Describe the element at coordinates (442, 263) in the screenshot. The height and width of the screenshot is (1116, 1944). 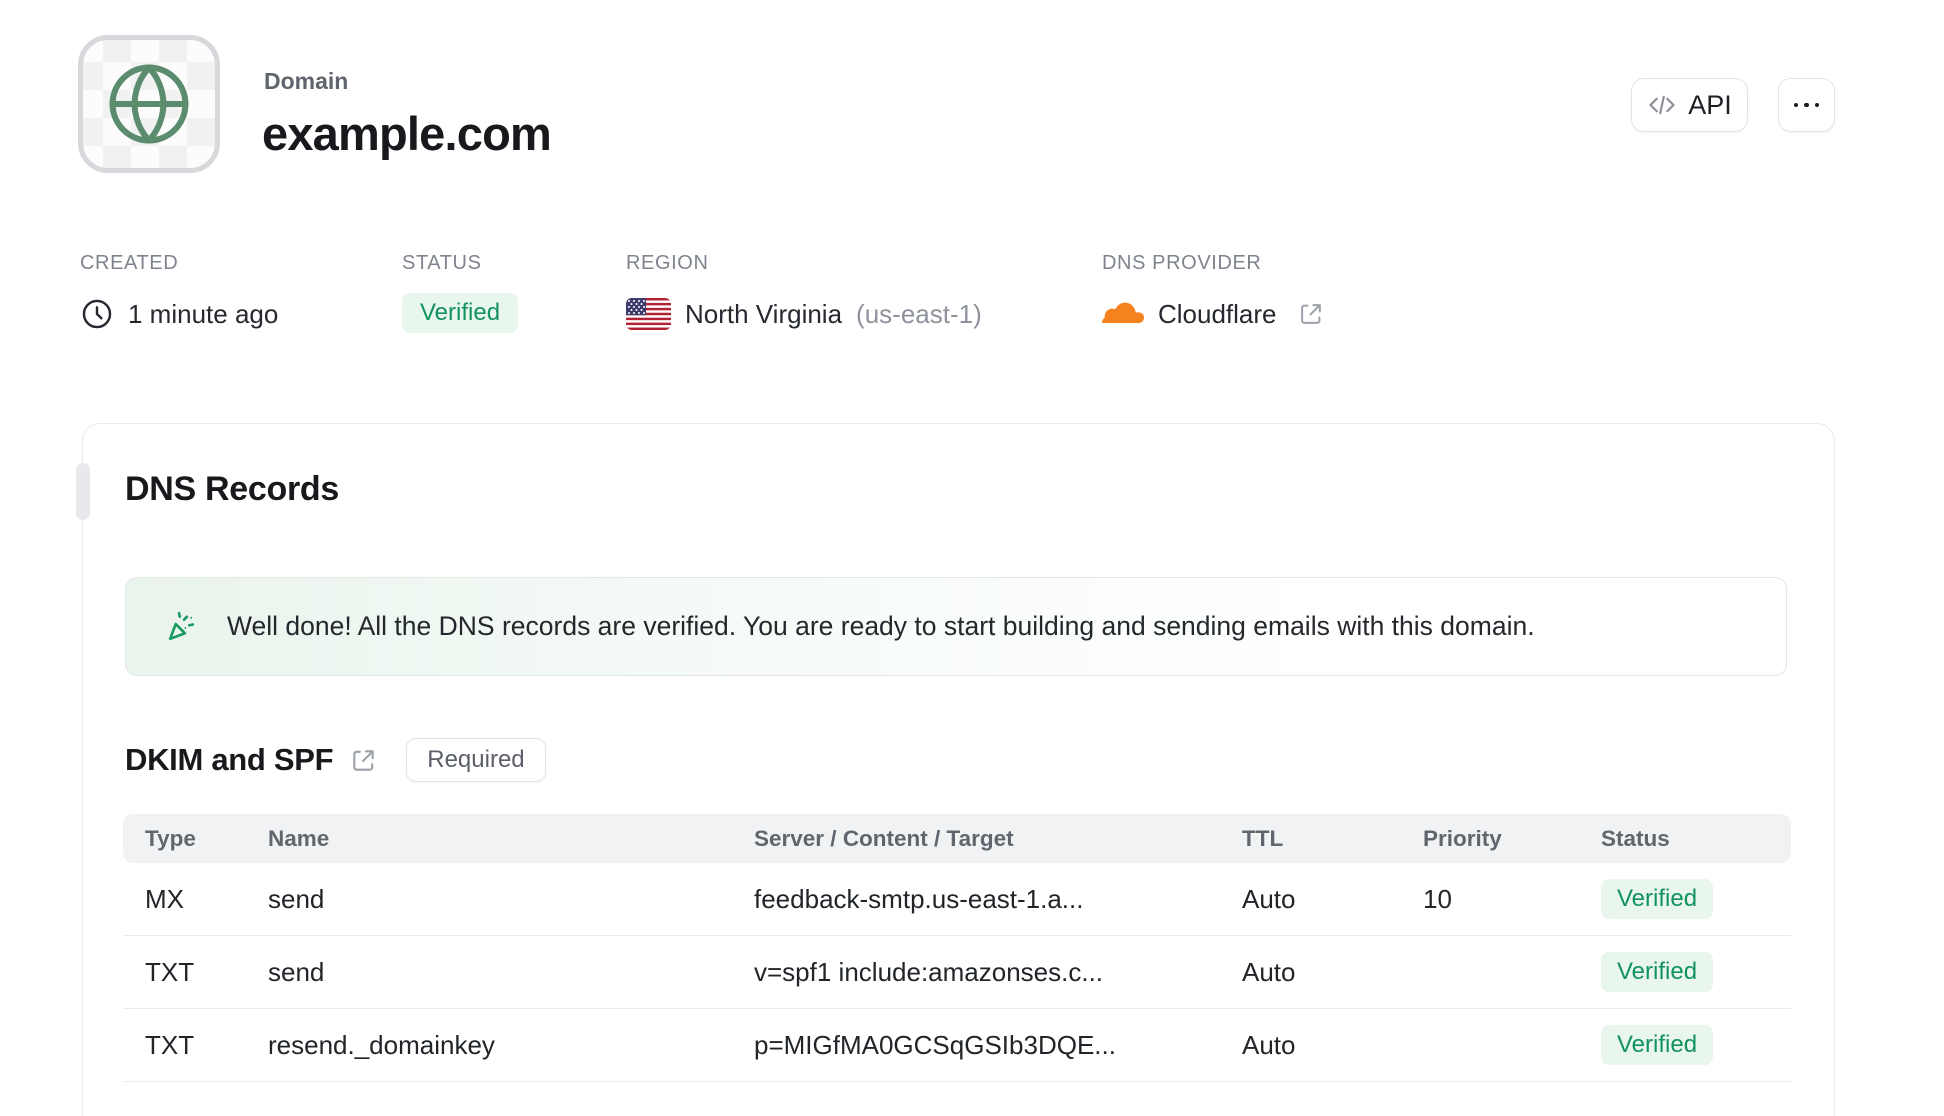
I see `status-label: STATUS` at that location.